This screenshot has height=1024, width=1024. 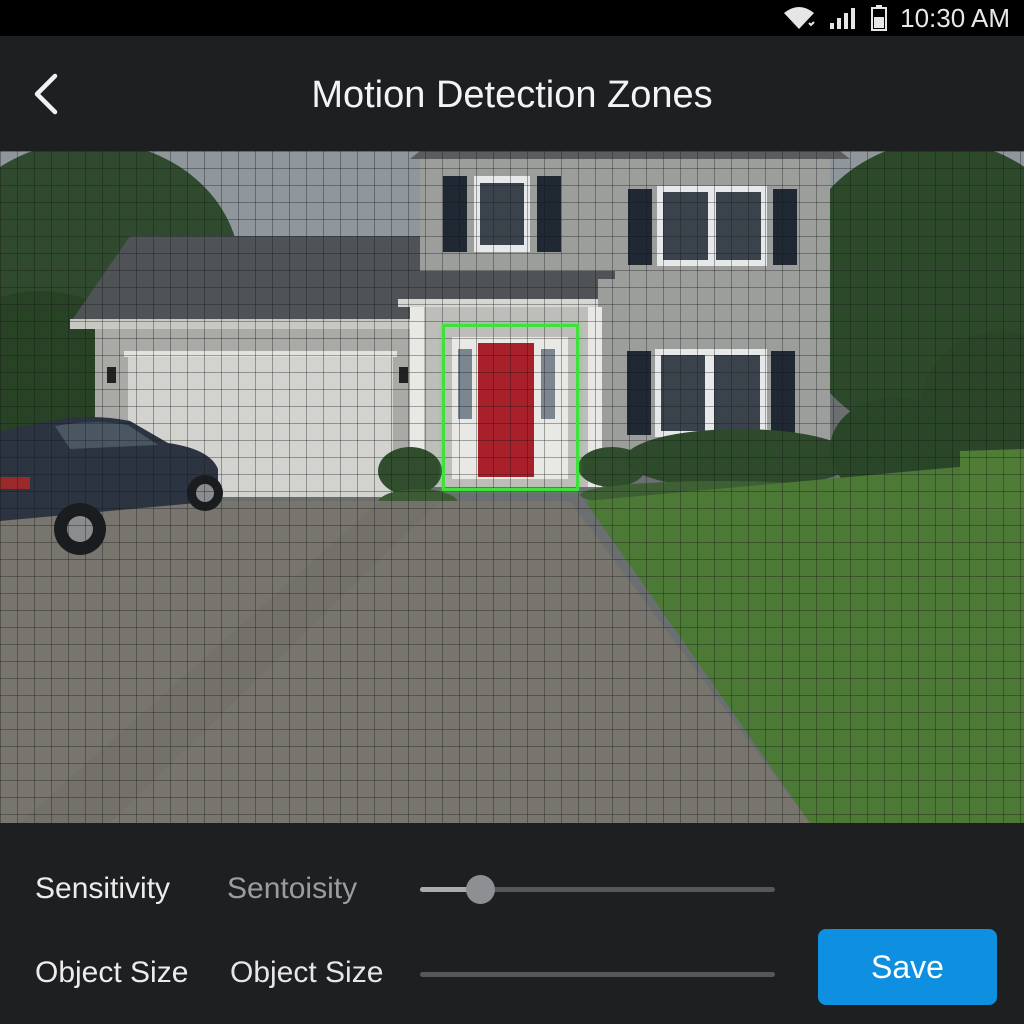 What do you see at coordinates (907, 967) in the screenshot?
I see `save-button: Save` at bounding box center [907, 967].